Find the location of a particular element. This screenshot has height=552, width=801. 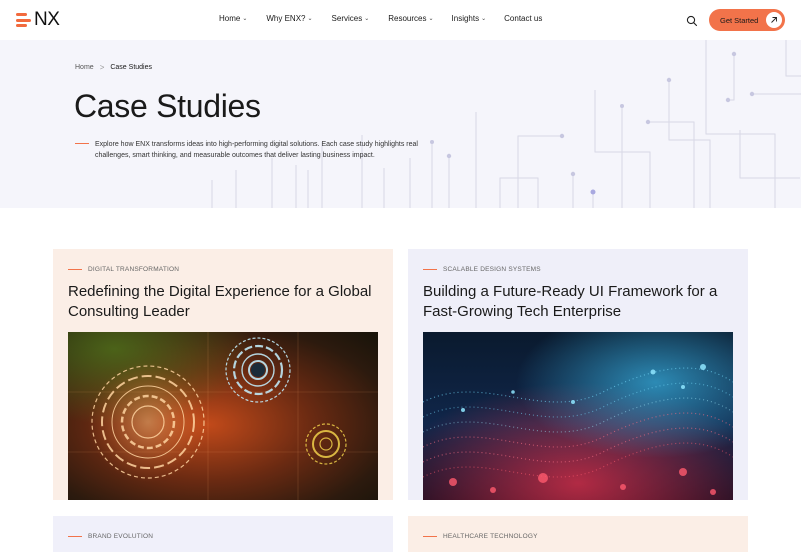

card-tag: DIGITAL TRANSFORMATION is located at coordinates (123, 269).